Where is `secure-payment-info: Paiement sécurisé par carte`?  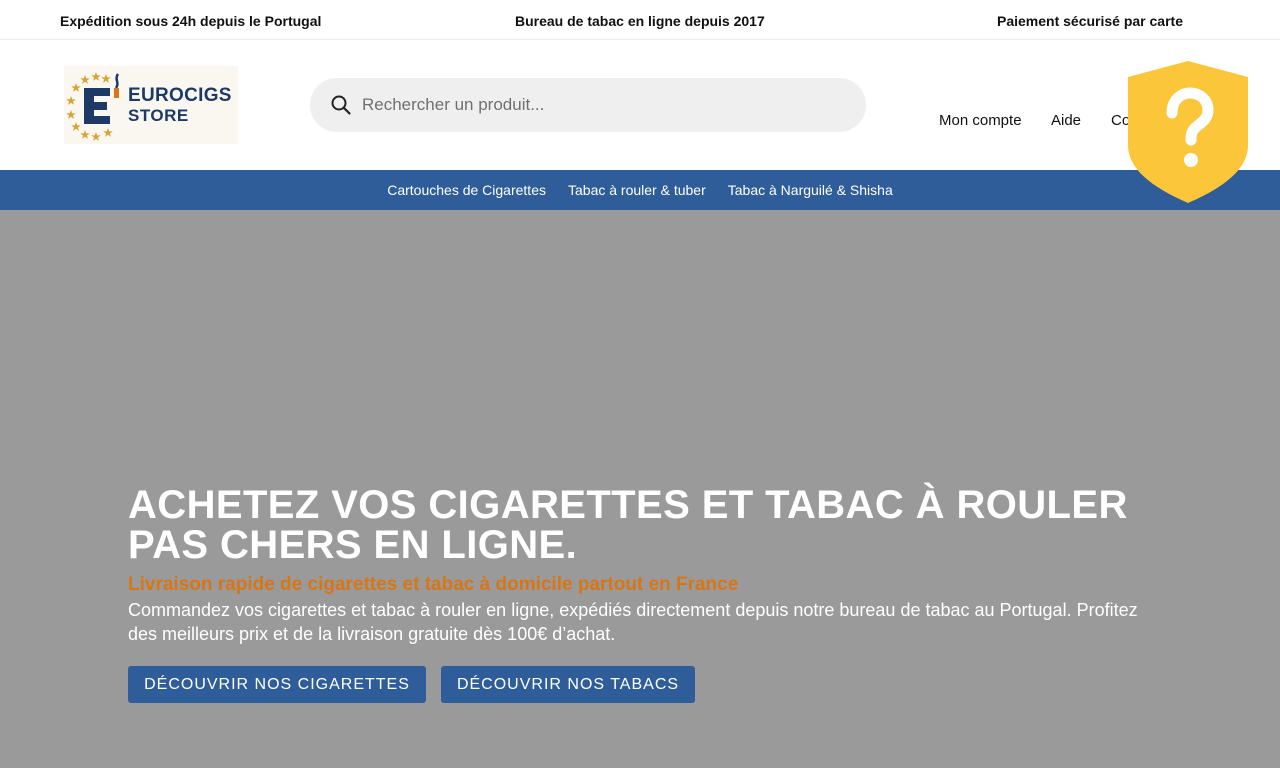 secure-payment-info: Paiement sécurisé par carte is located at coordinates (1090, 21).